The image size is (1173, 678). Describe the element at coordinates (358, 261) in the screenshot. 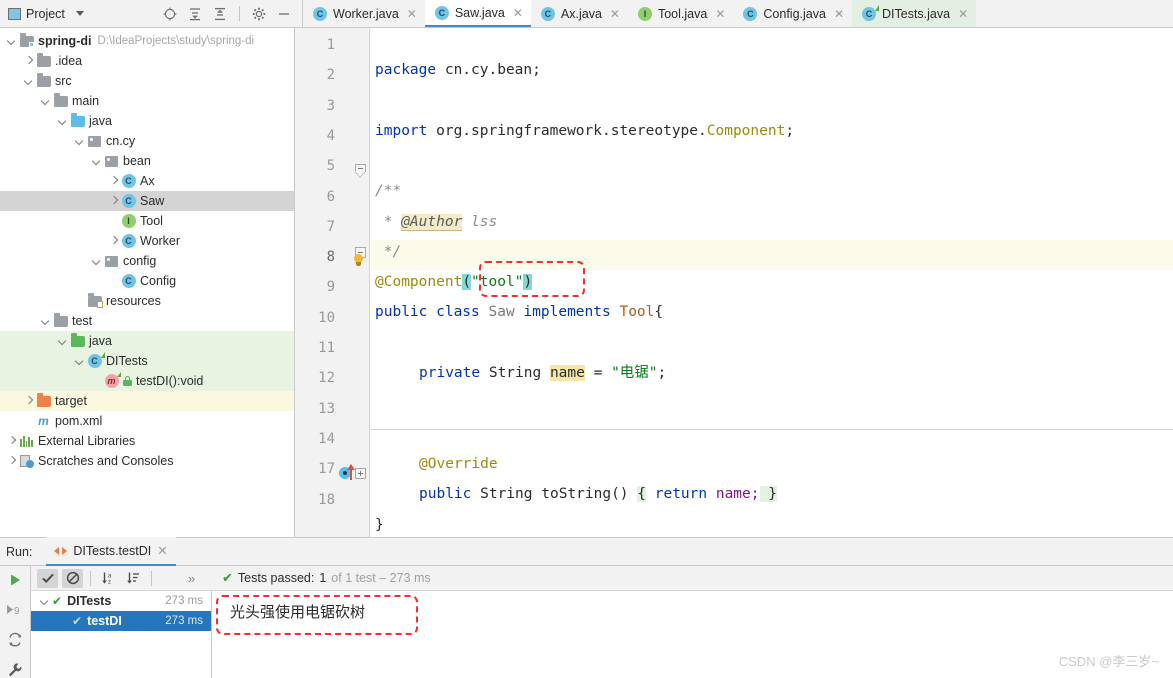

I see `intention-bulb-icon` at that location.